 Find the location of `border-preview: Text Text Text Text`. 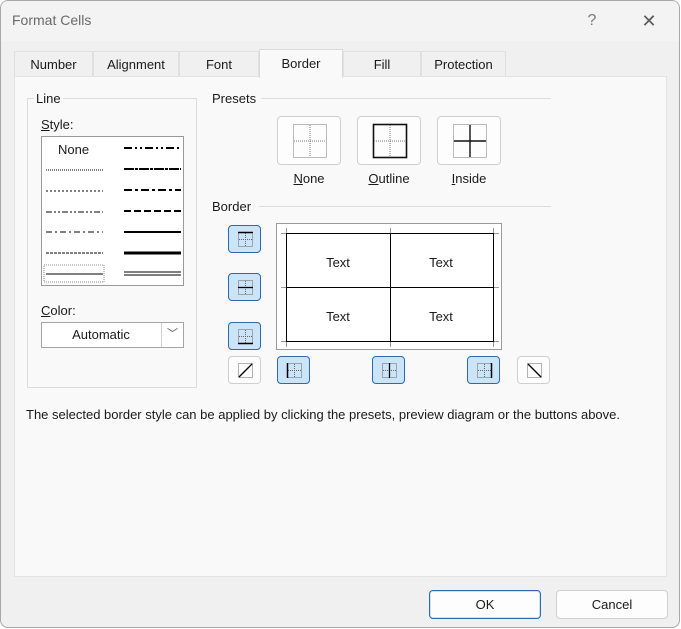

border-preview: Text Text Text Text is located at coordinates (389, 286).